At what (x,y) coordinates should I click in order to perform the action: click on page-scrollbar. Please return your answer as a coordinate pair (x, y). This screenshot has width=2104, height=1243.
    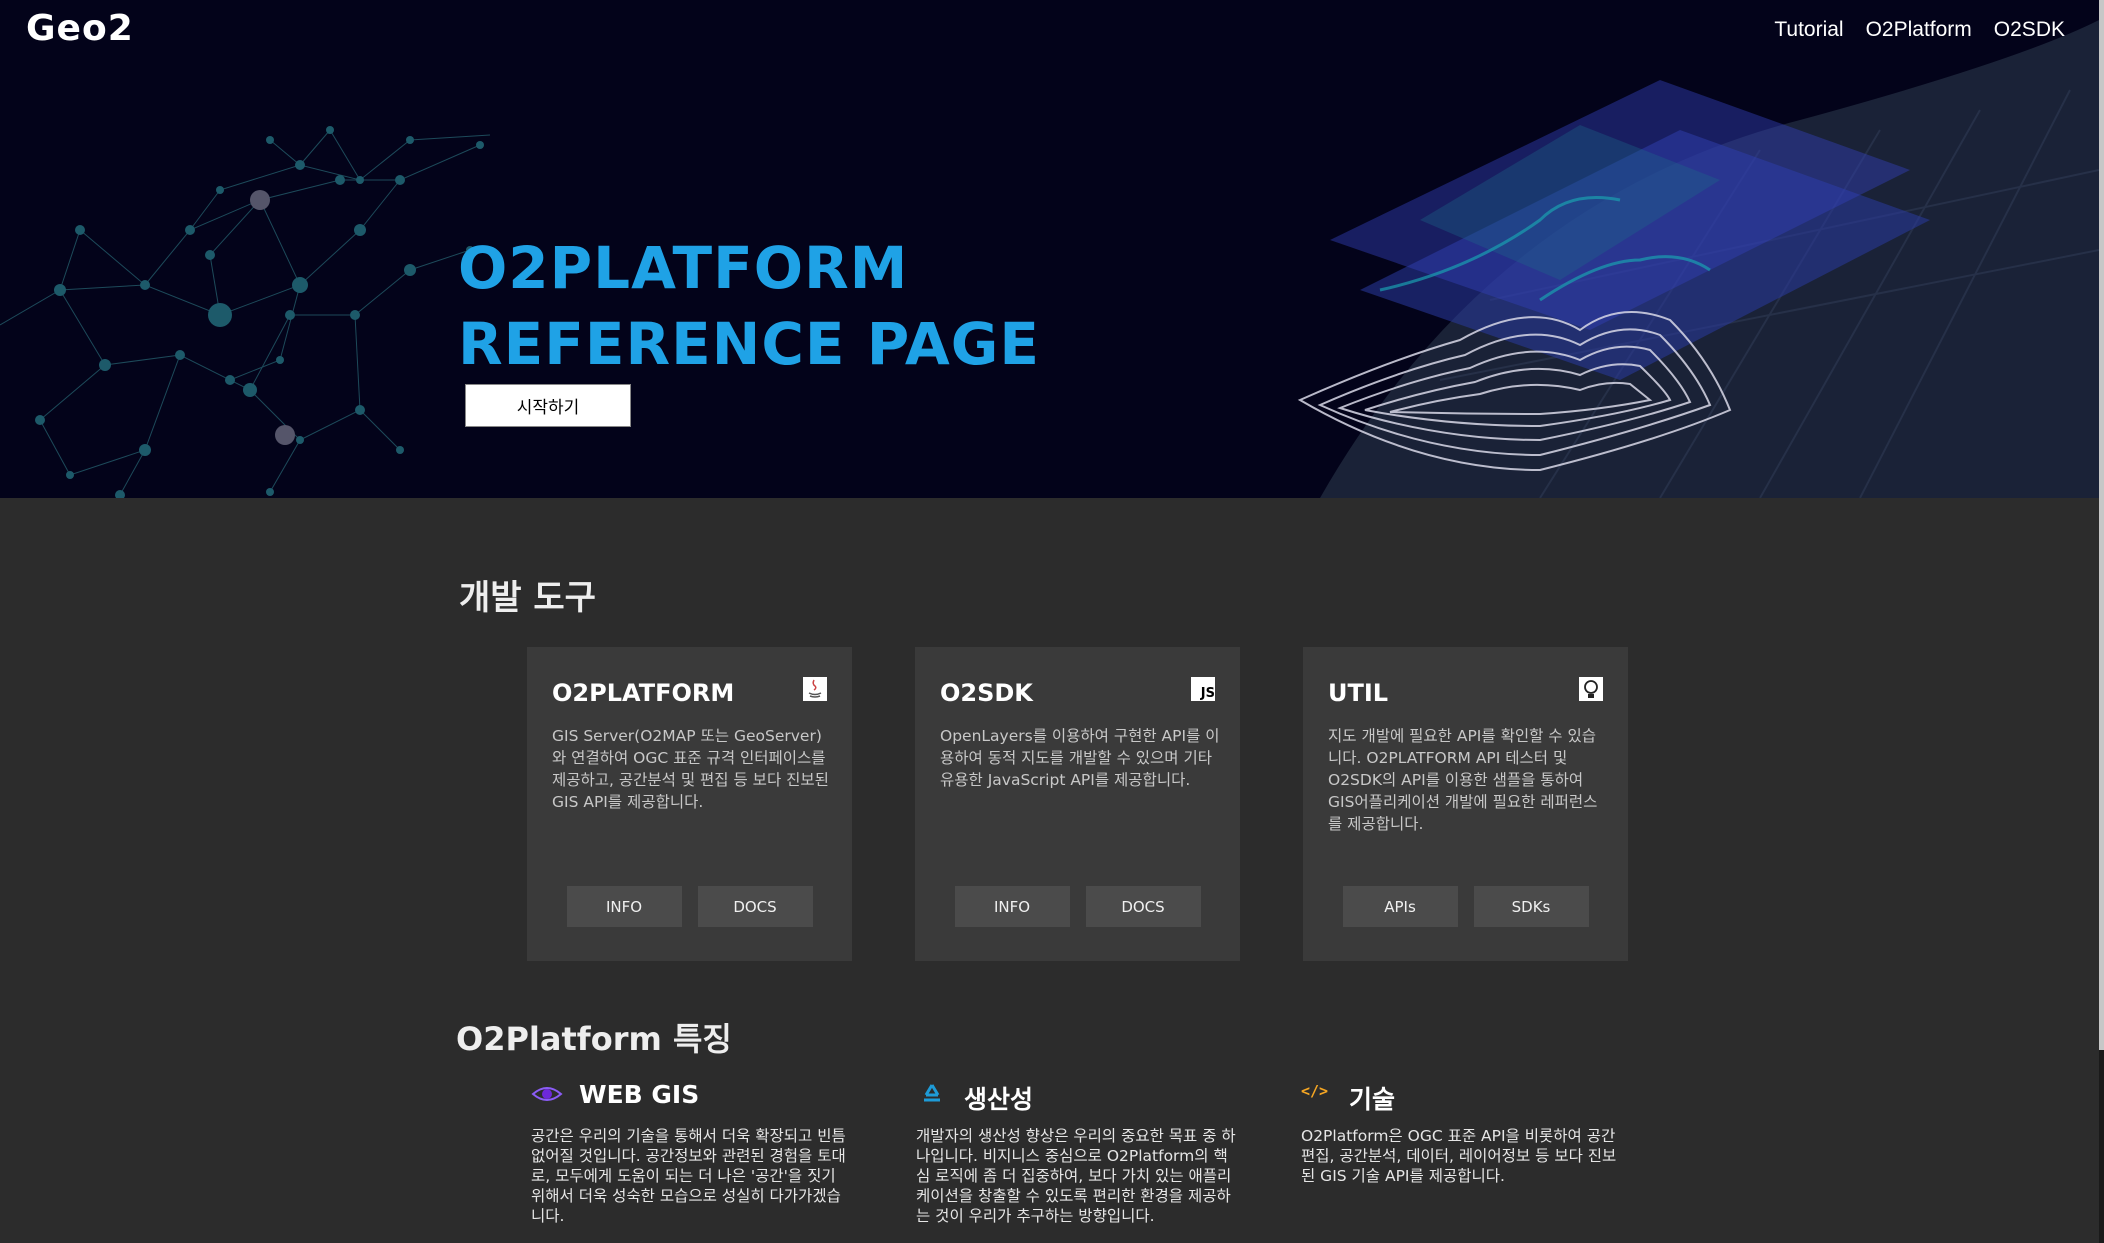
    Looking at the image, I should click on (2101, 621).